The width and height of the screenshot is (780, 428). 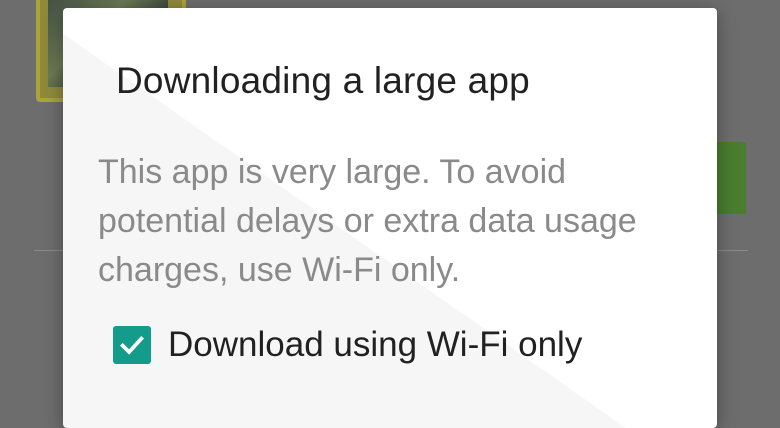 I want to click on dialog-title: Downloading a large app, so click(x=323, y=80).